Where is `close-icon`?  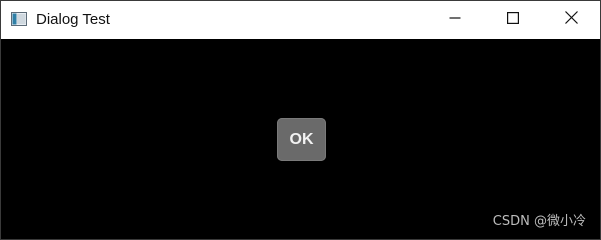 close-icon is located at coordinates (571, 20).